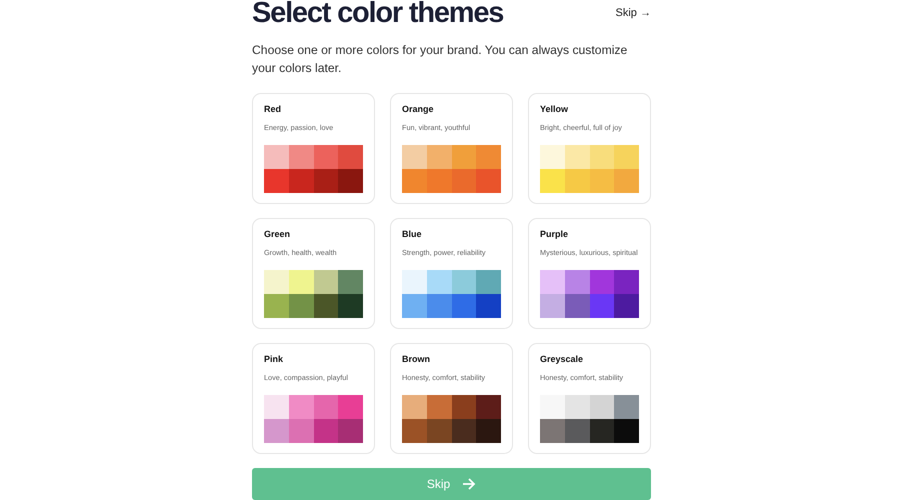 This screenshot has width=900, height=500. What do you see at coordinates (278, 234) in the screenshot?
I see `theme-name: Green` at bounding box center [278, 234].